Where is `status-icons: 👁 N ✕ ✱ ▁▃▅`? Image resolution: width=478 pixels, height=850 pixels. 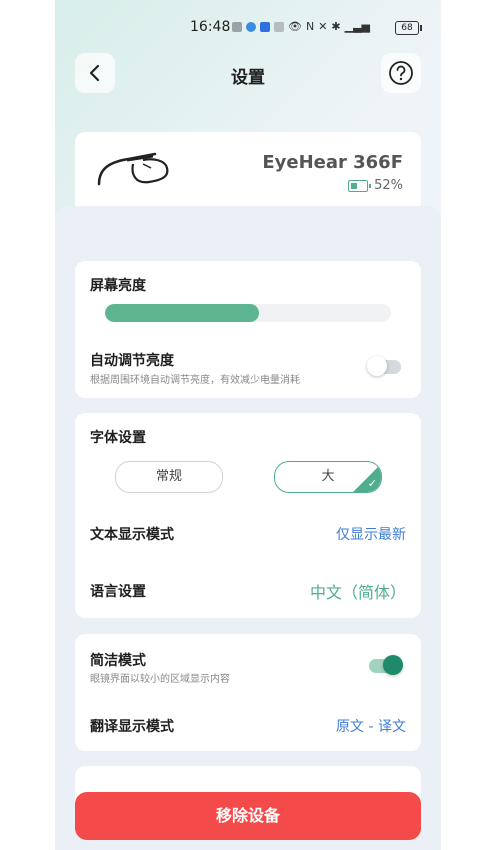
status-icons: 👁 N ✕ ✱ ▁▃▅ is located at coordinates (301, 27).